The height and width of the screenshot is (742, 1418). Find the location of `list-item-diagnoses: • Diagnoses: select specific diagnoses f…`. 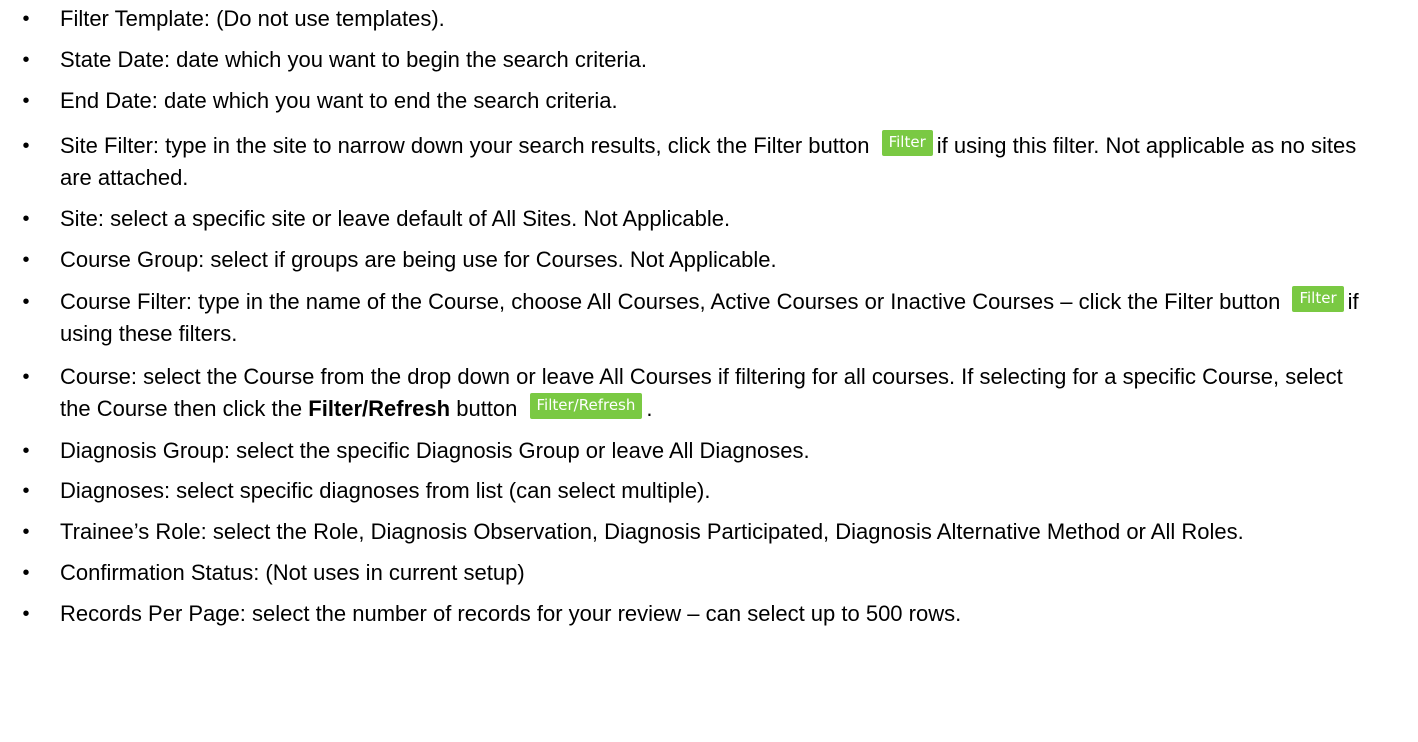

list-item-diagnoses: • Diagnoses: select specific diagnoses f… is located at coordinates (709, 491).